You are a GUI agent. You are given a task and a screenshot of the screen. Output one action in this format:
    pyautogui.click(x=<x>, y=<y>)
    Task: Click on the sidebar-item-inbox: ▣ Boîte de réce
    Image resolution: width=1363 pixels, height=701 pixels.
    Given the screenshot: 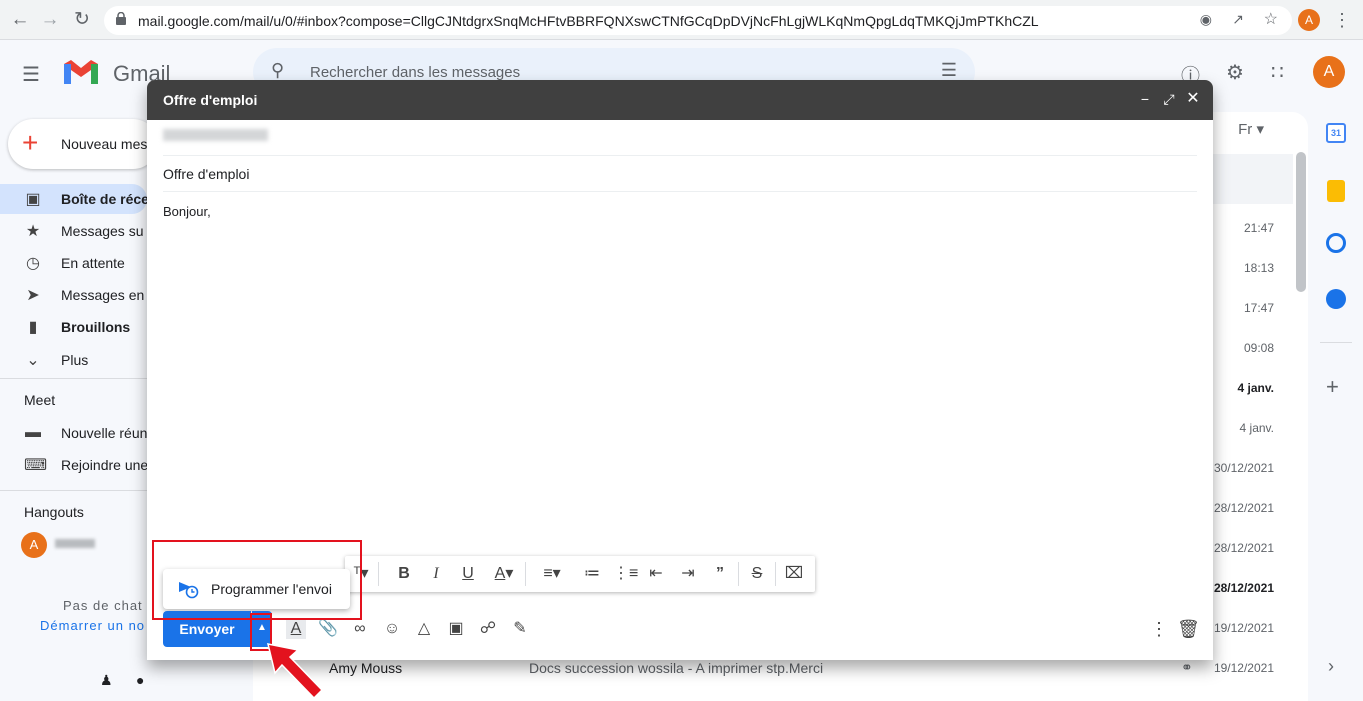 What is the action you would take?
    pyautogui.click(x=86, y=199)
    